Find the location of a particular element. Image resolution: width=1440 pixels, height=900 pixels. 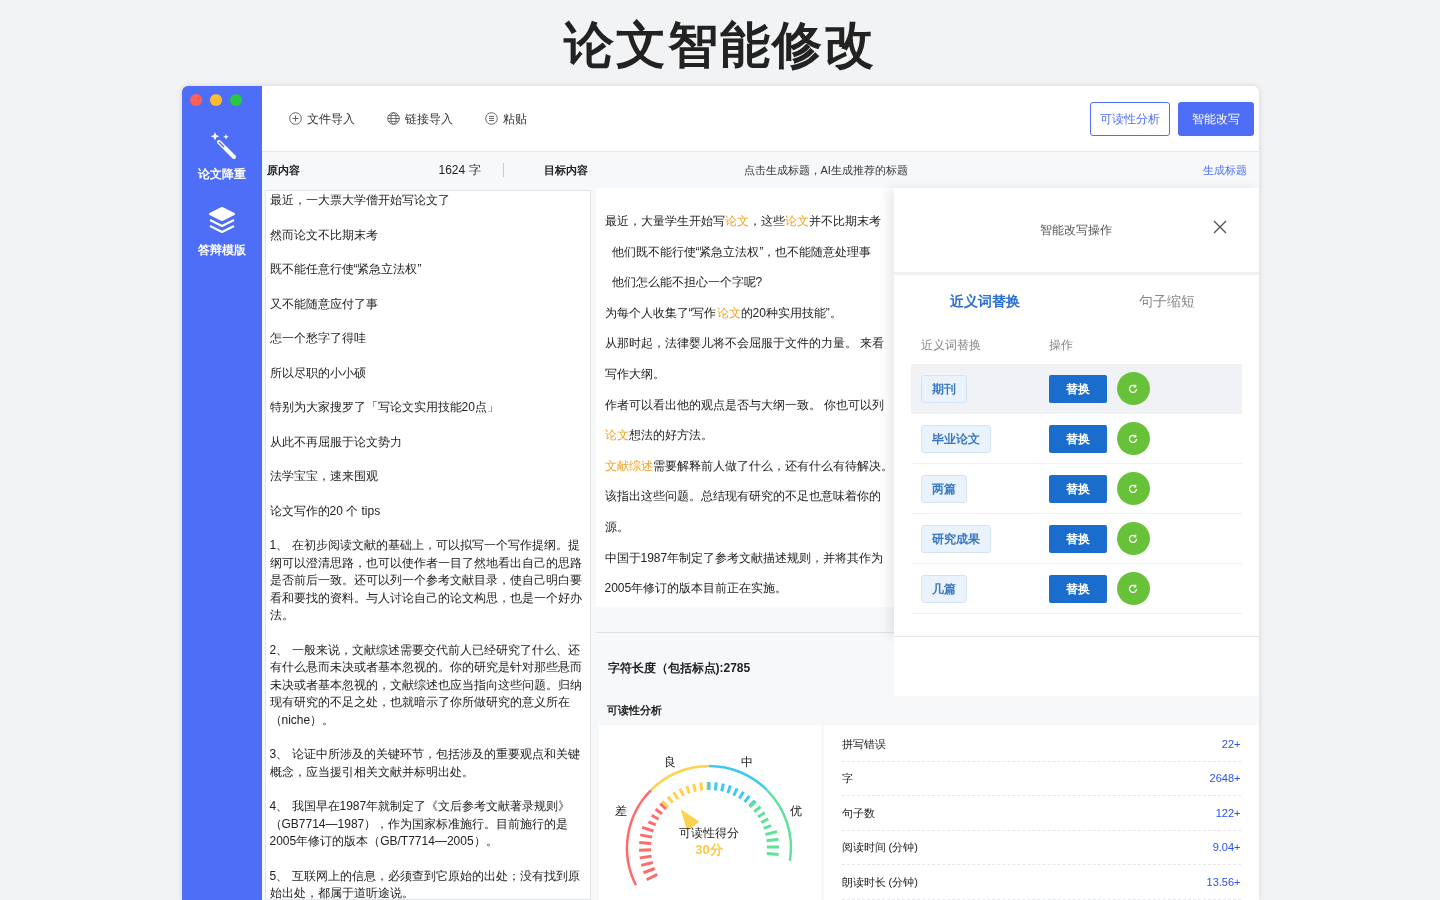

text-line: 写作大纲。 is located at coordinates (635, 374).